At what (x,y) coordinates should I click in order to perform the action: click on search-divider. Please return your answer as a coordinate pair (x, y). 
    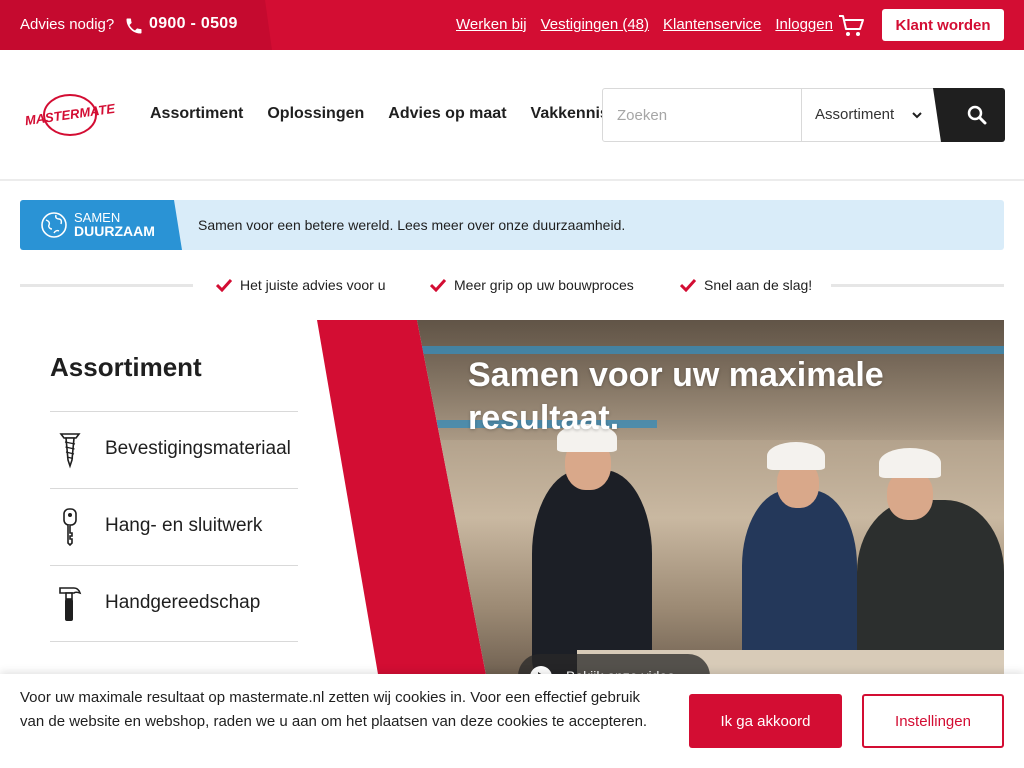
    Looking at the image, I should click on (801, 115).